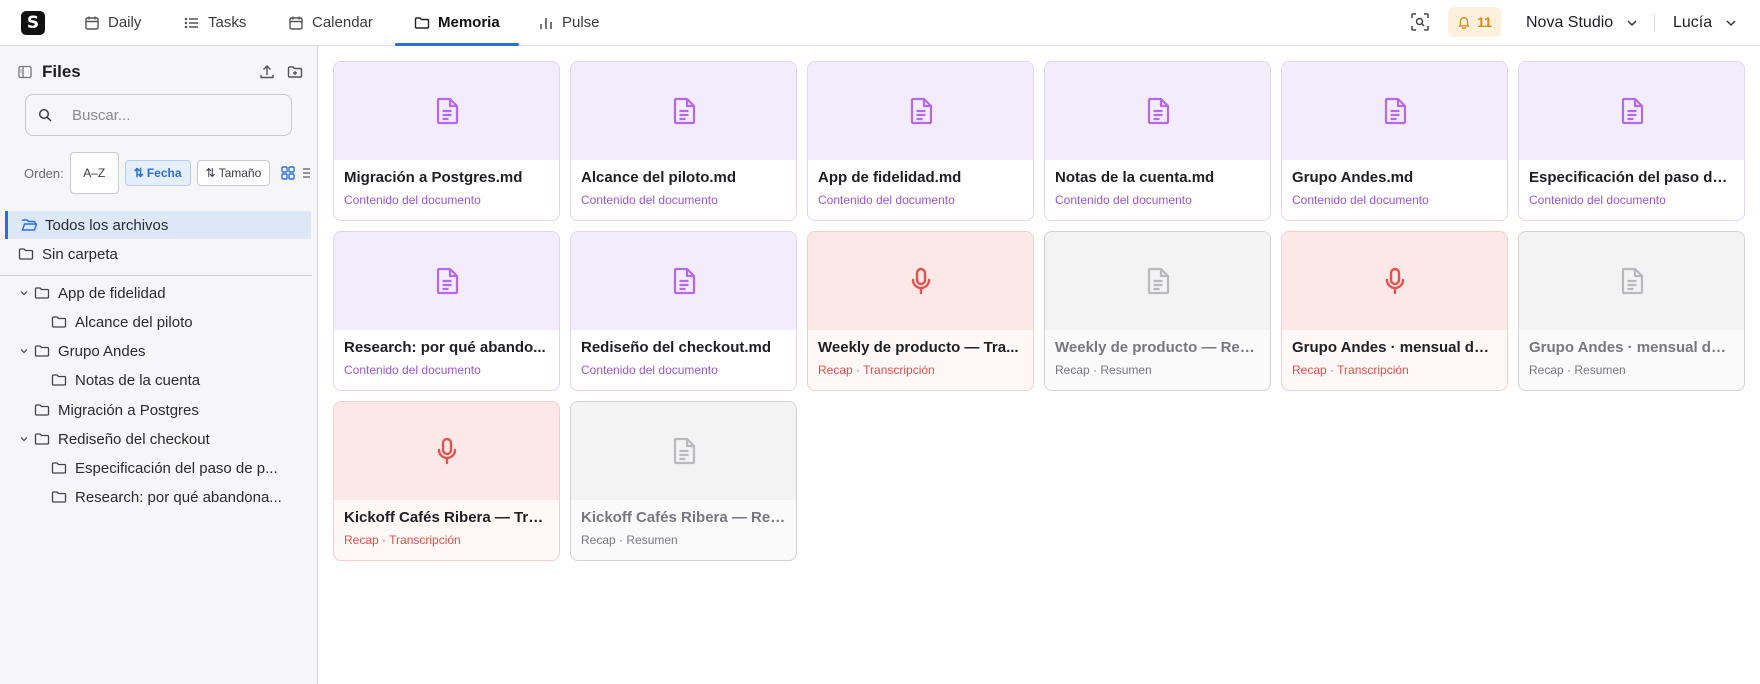 The width and height of the screenshot is (1760, 684). I want to click on calendar-icon, so click(296, 23).